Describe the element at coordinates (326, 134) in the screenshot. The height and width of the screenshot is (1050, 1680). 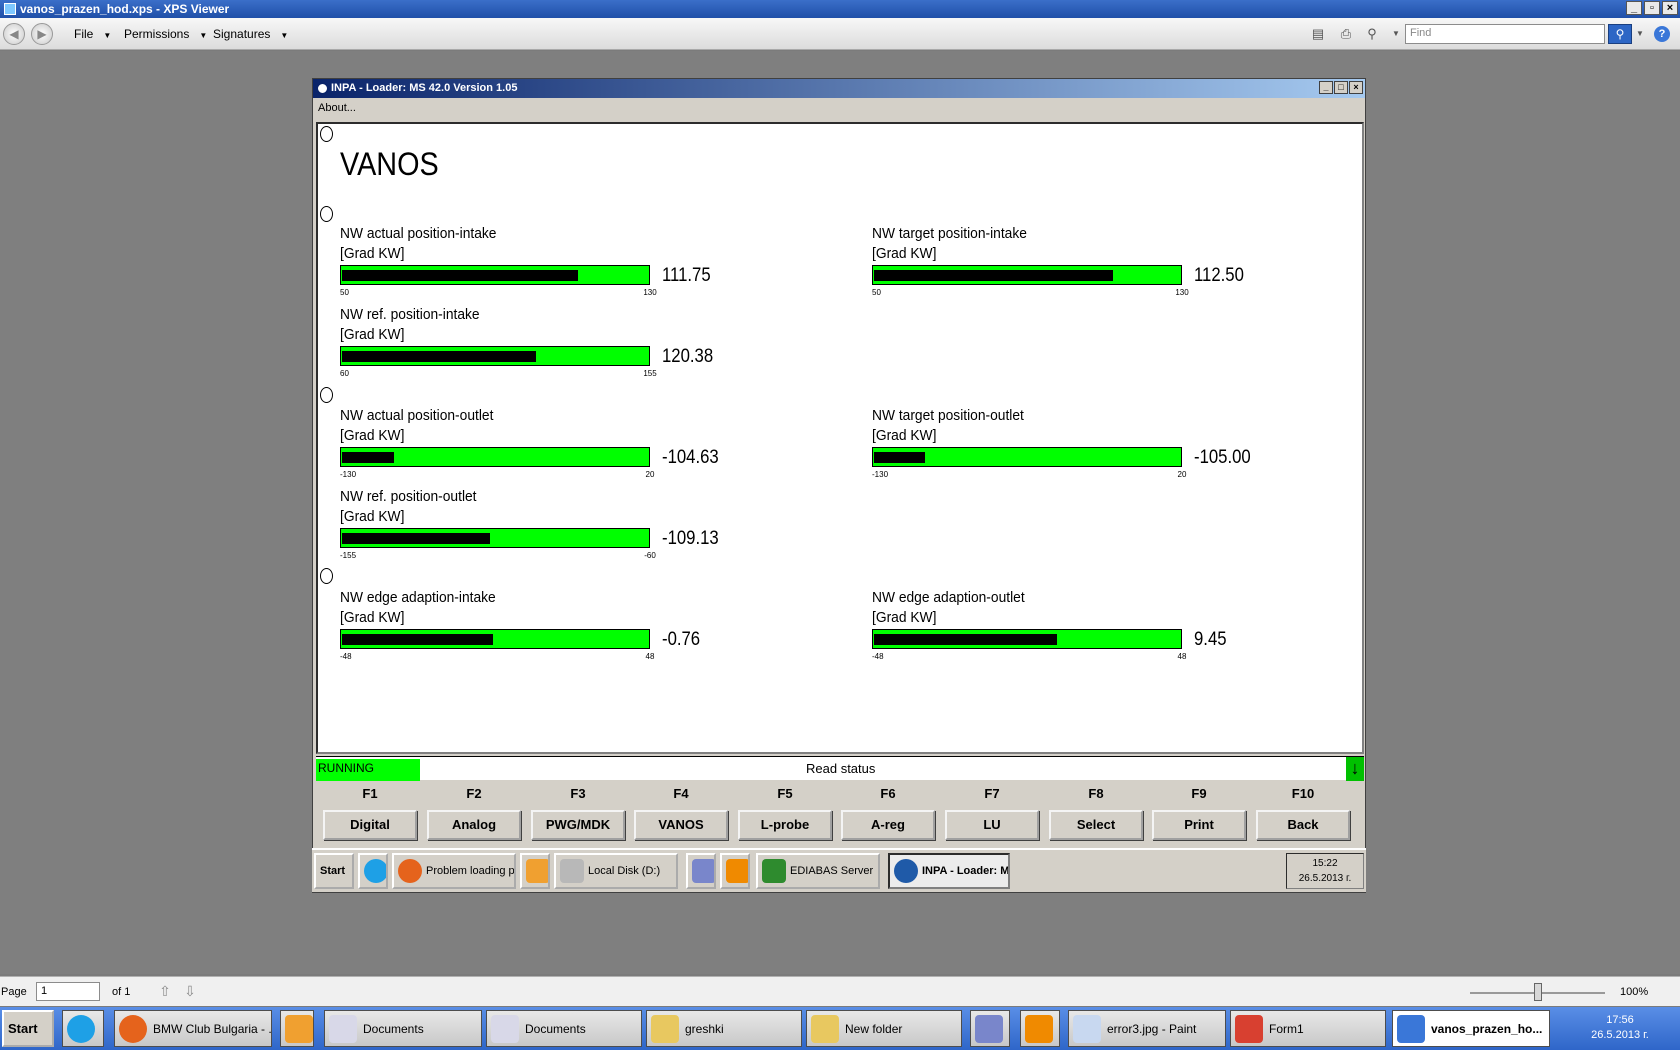
I see `section-marker` at that location.